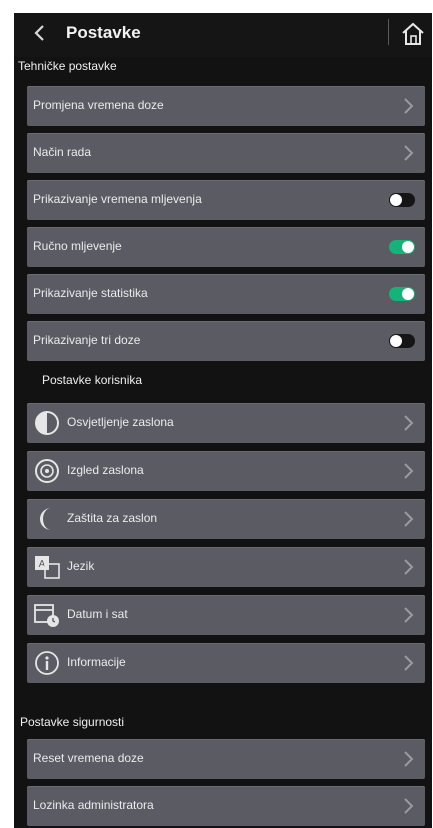 Image resolution: width=433 pixels, height=828 pixels. Describe the element at coordinates (88, 758) in the screenshot. I see `row-label: Reset vremena doze` at that location.